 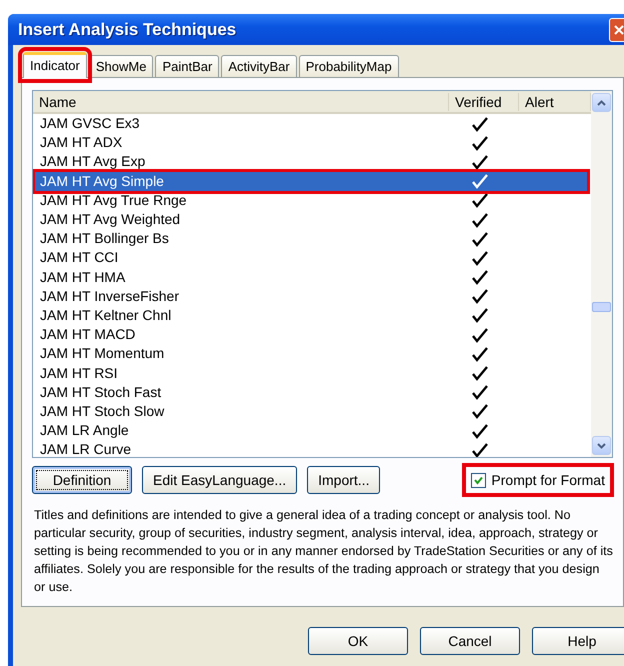 What do you see at coordinates (82, 480) in the screenshot?
I see `action-button: Definition` at bounding box center [82, 480].